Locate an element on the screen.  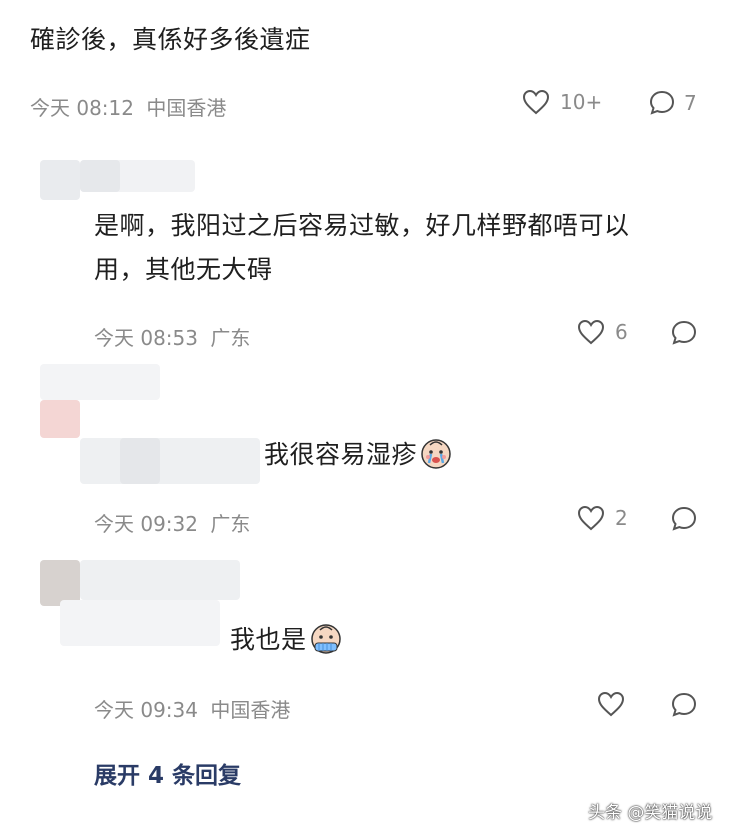
post-comment-count: 7 is located at coordinates (690, 103).